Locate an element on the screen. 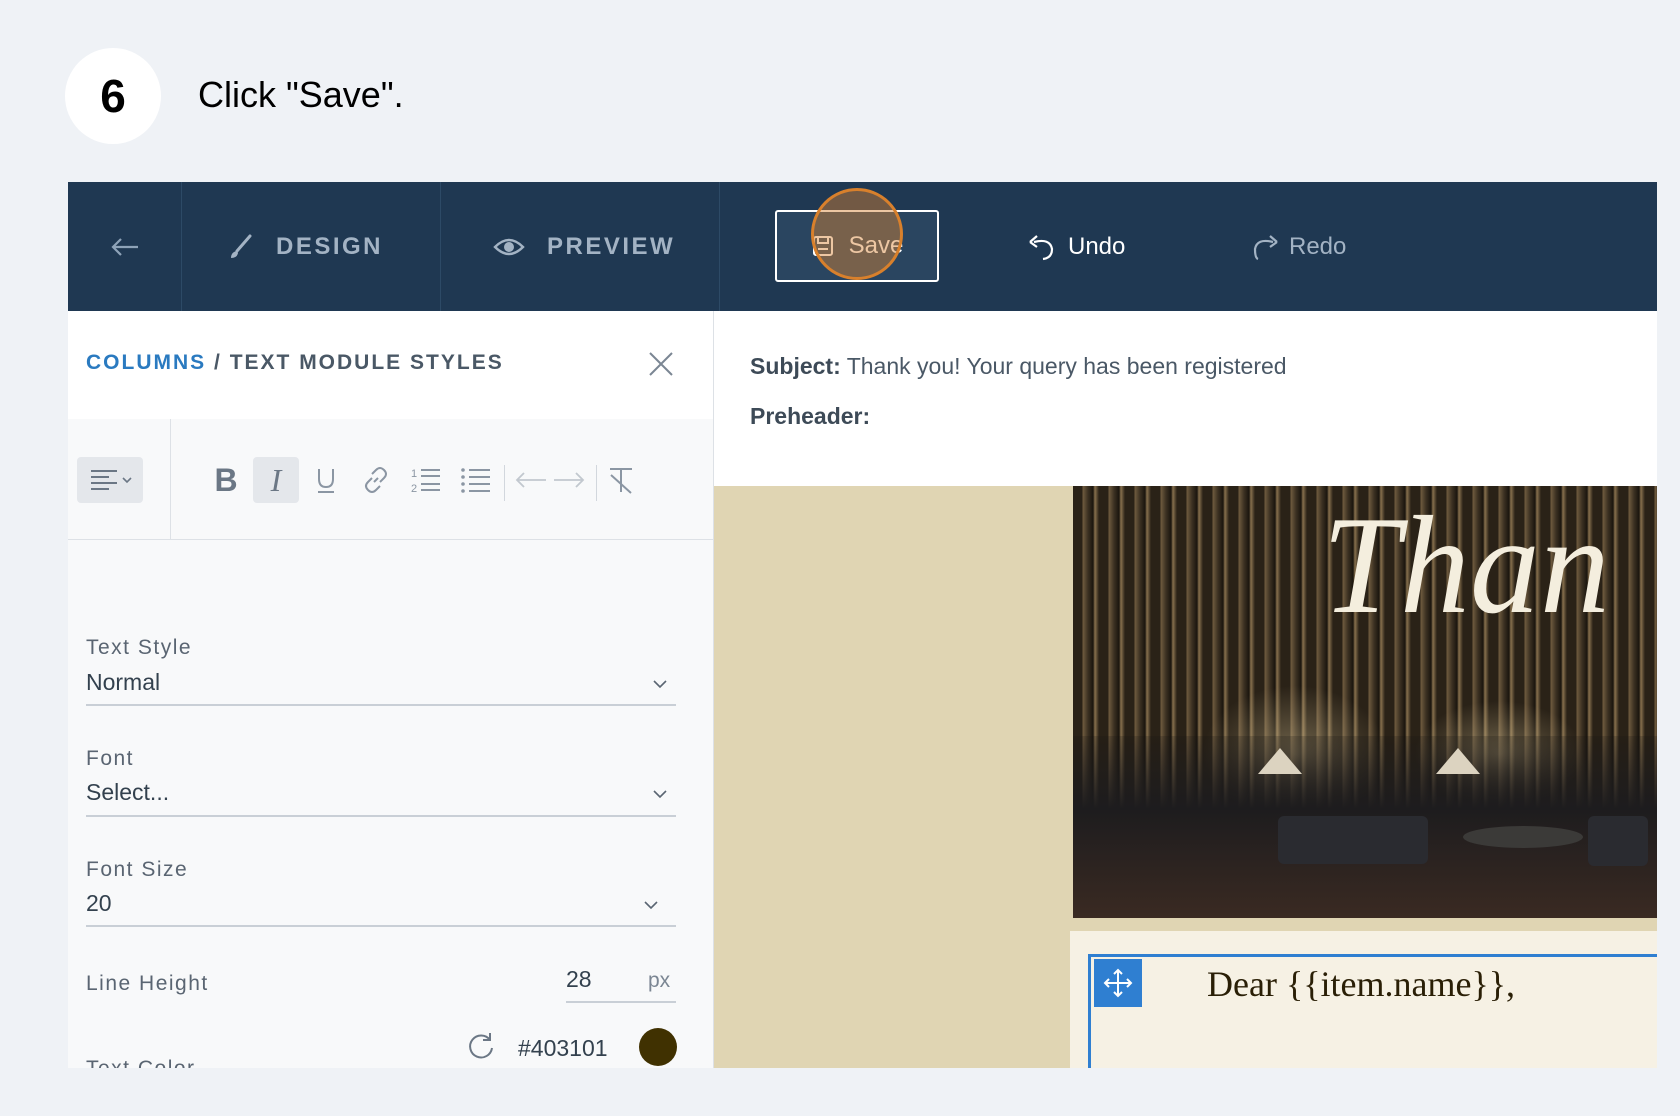  link-button is located at coordinates (376, 480).